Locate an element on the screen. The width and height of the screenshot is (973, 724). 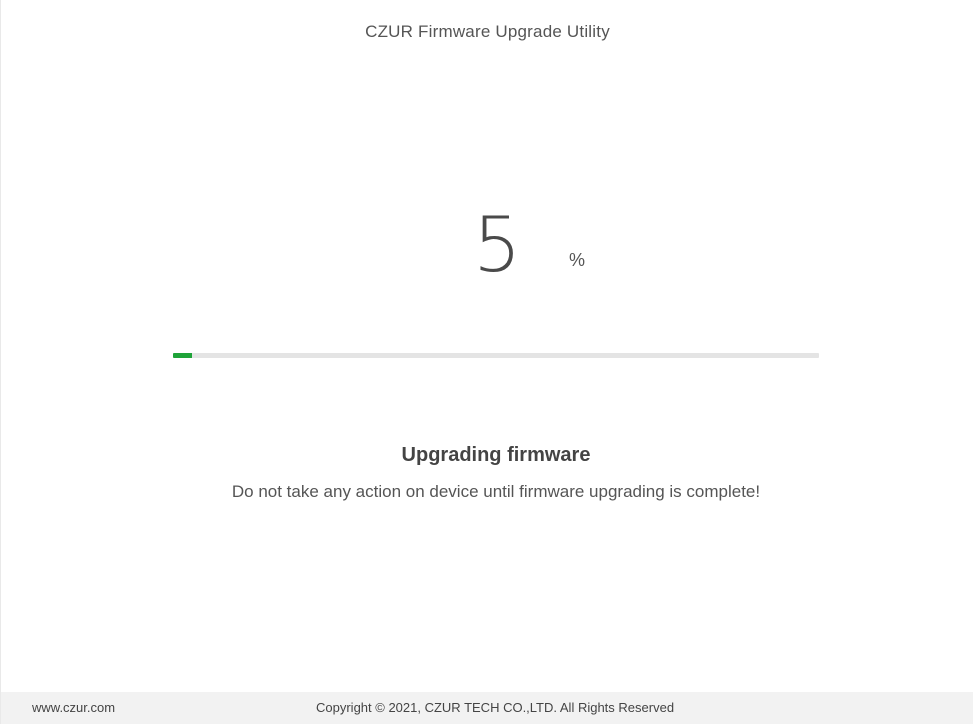
progress-bar is located at coordinates (496, 355).